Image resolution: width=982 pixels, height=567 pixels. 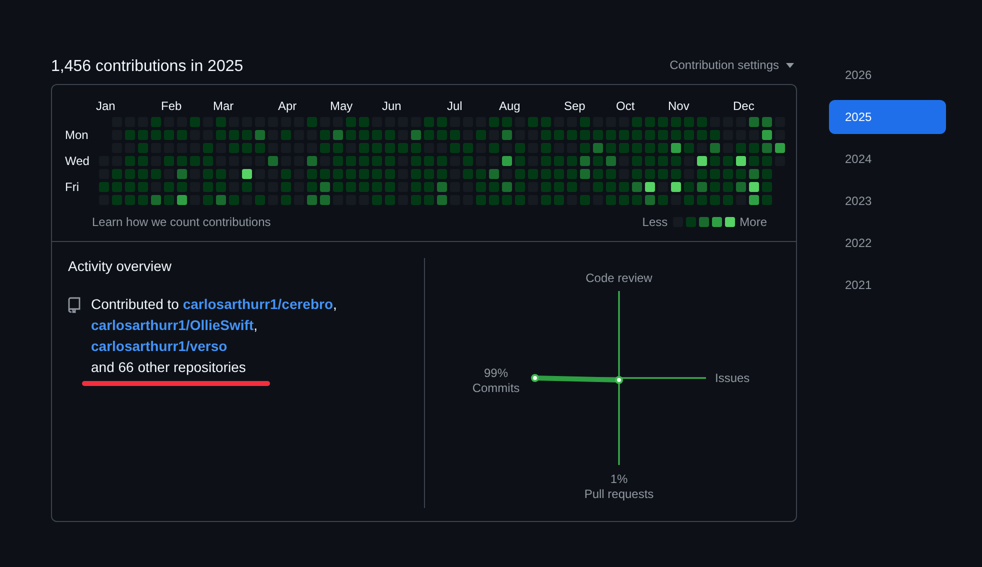 I want to click on repo-link: carlosarthurr1/cerebro, so click(x=258, y=304).